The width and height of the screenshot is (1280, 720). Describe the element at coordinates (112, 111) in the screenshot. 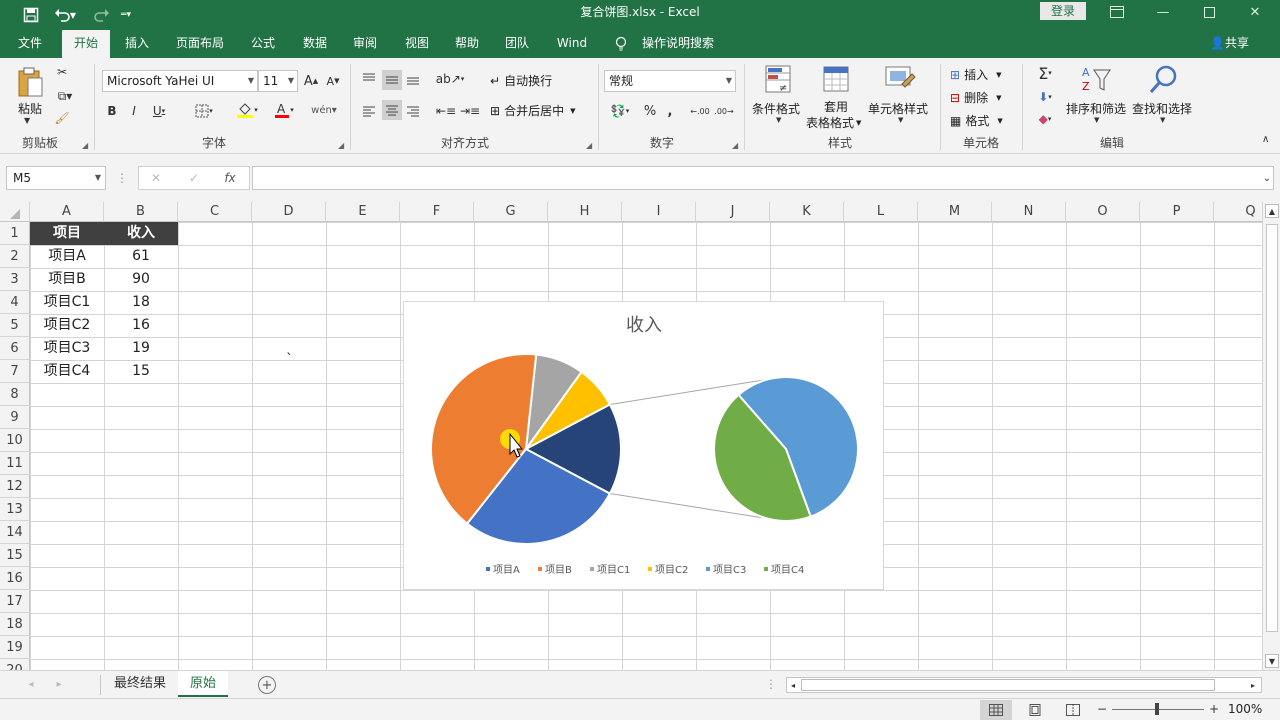

I see `bold-icon: B` at that location.